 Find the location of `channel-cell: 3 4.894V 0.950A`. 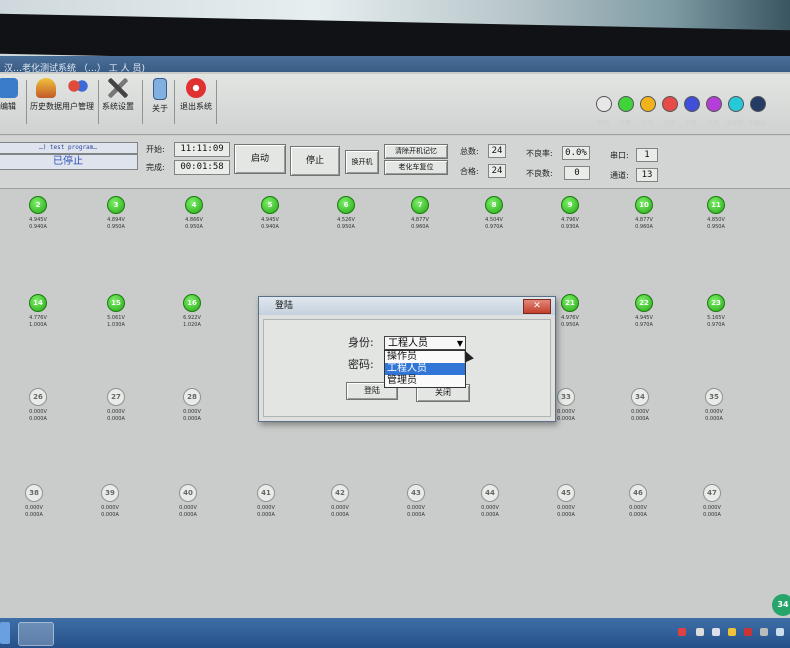

channel-cell: 3 4.894V 0.950A is located at coordinates (116, 213).